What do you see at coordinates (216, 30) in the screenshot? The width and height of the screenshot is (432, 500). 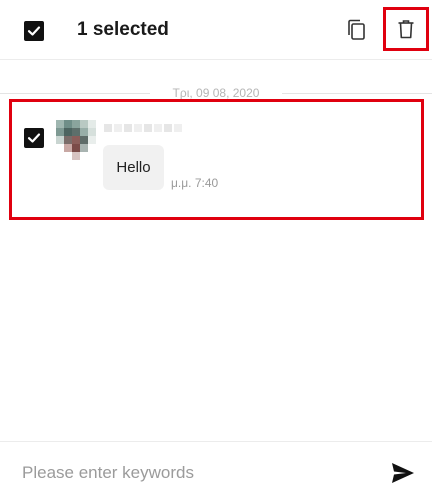 I see `selection-toolbar: 1 selected` at bounding box center [216, 30].